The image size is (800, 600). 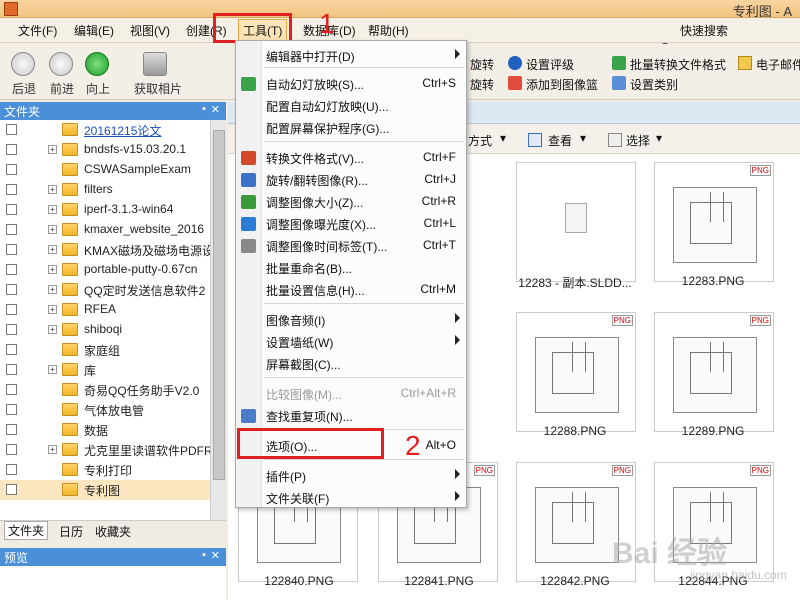 I want to click on thumbnail-label: 122840.PNG, so click(x=299, y=581).